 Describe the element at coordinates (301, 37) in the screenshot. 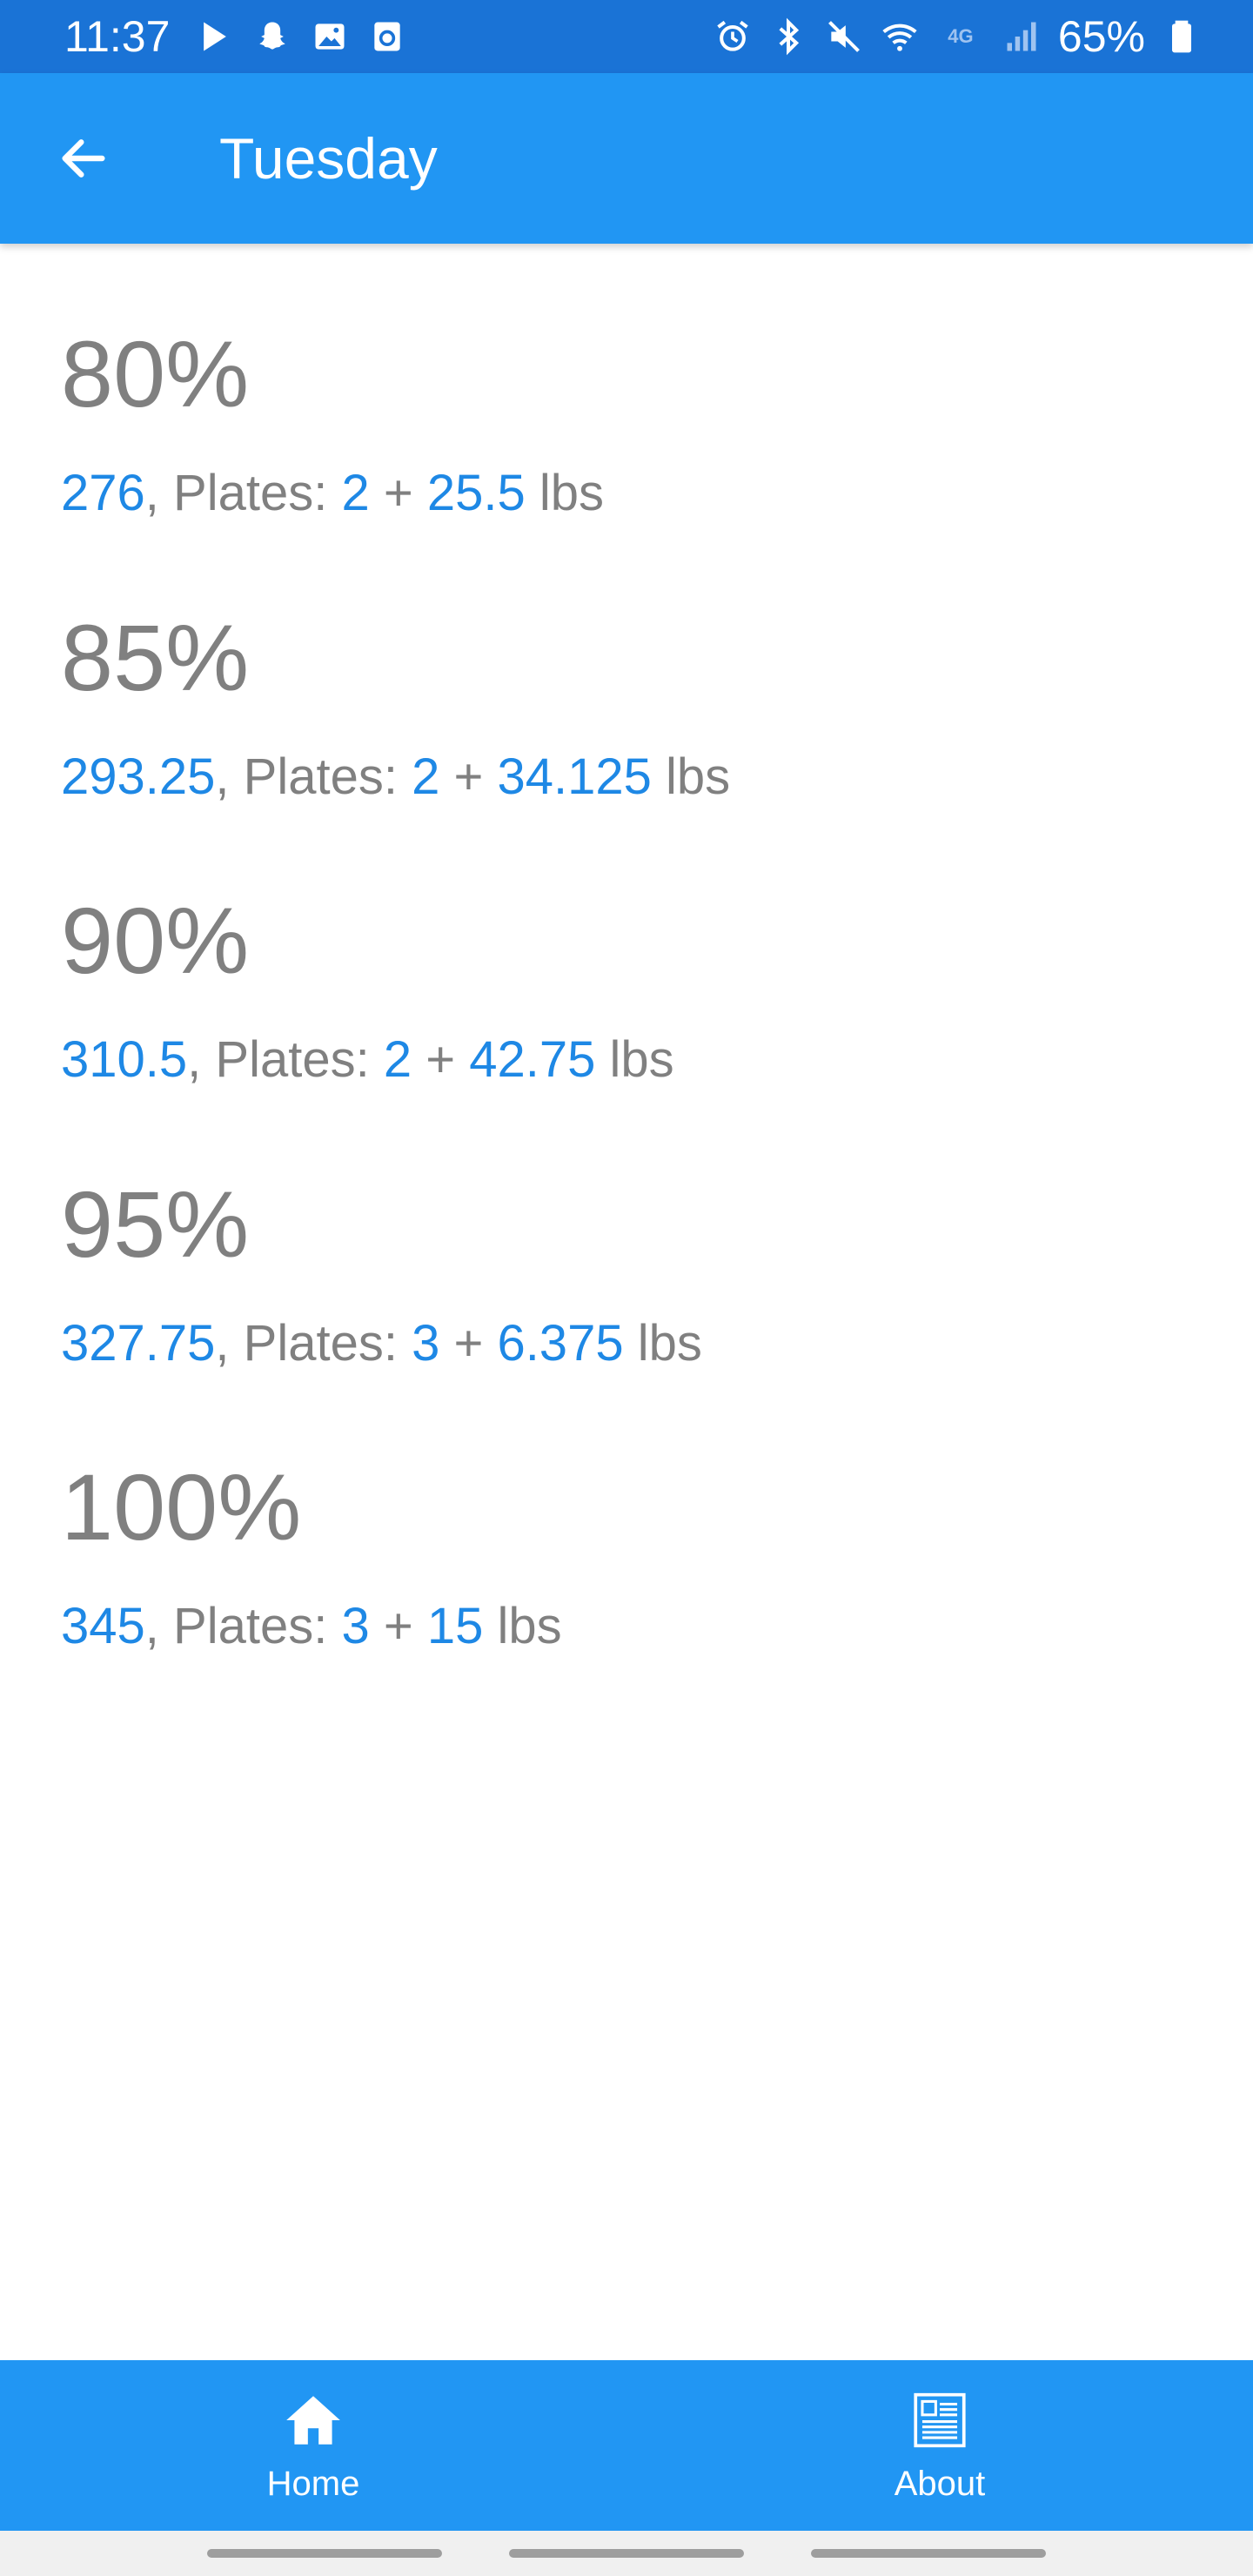

I see `notification-icons` at that location.